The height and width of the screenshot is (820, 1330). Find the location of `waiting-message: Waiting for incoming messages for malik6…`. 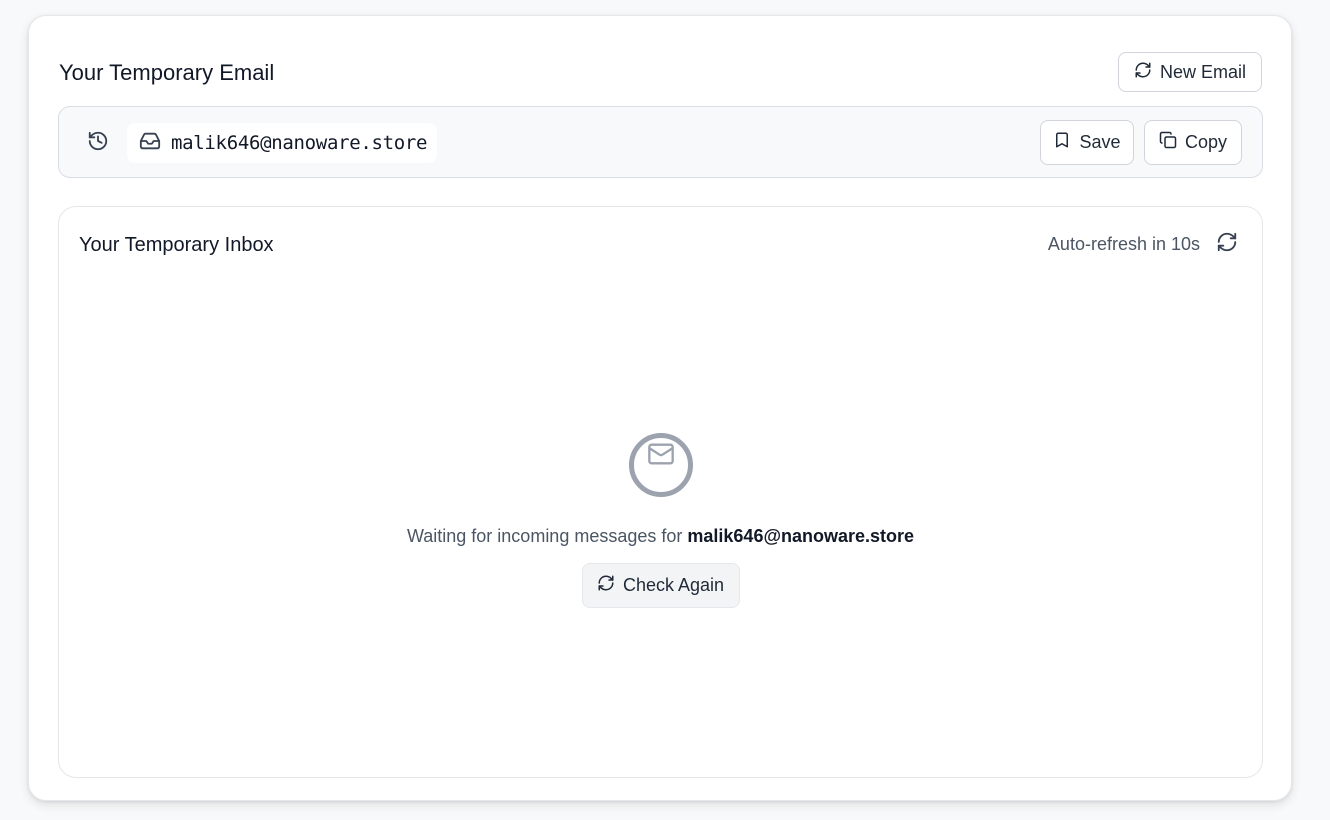

waiting-message: Waiting for incoming messages for malik6… is located at coordinates (660, 536).